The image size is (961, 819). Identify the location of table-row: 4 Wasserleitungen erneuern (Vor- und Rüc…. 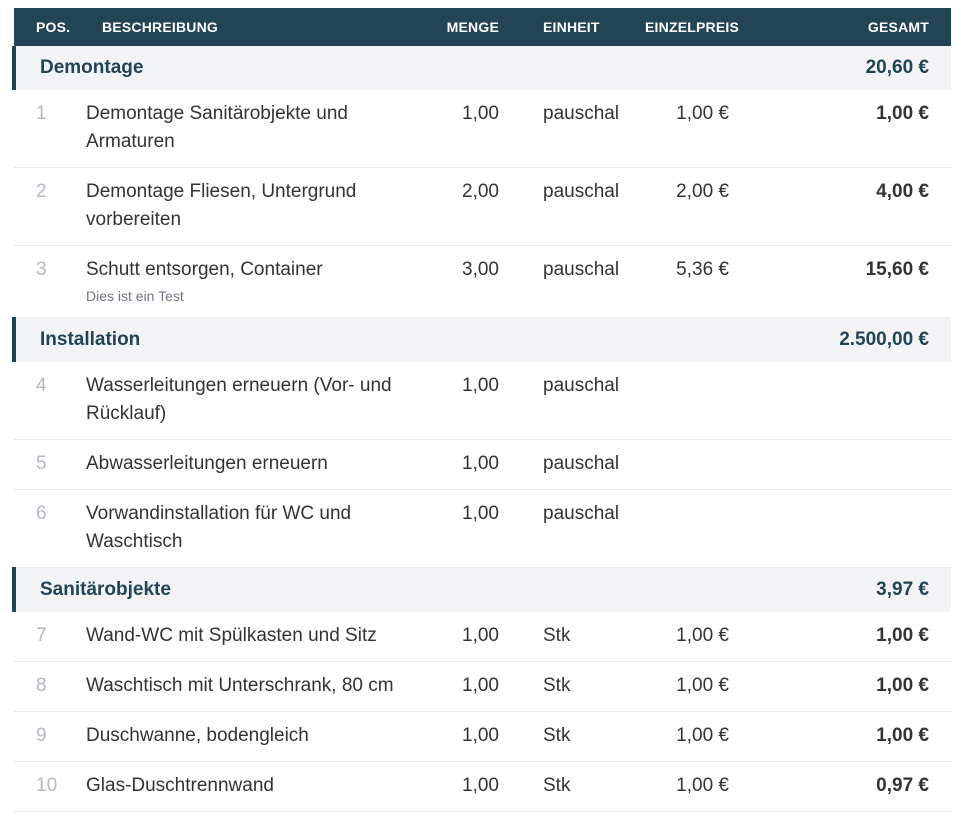
(482, 401).